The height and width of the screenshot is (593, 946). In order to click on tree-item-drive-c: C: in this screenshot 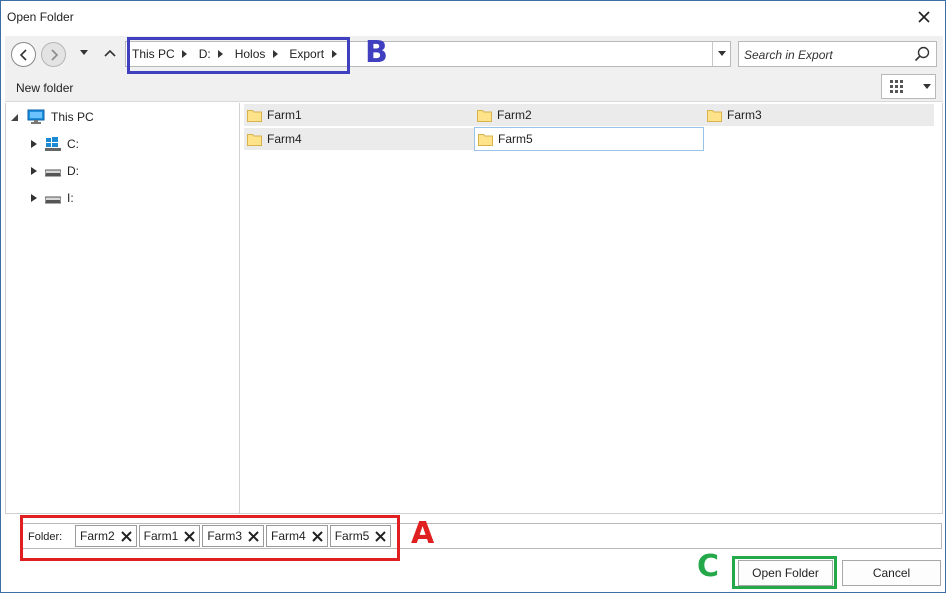, I will do `click(54, 144)`.